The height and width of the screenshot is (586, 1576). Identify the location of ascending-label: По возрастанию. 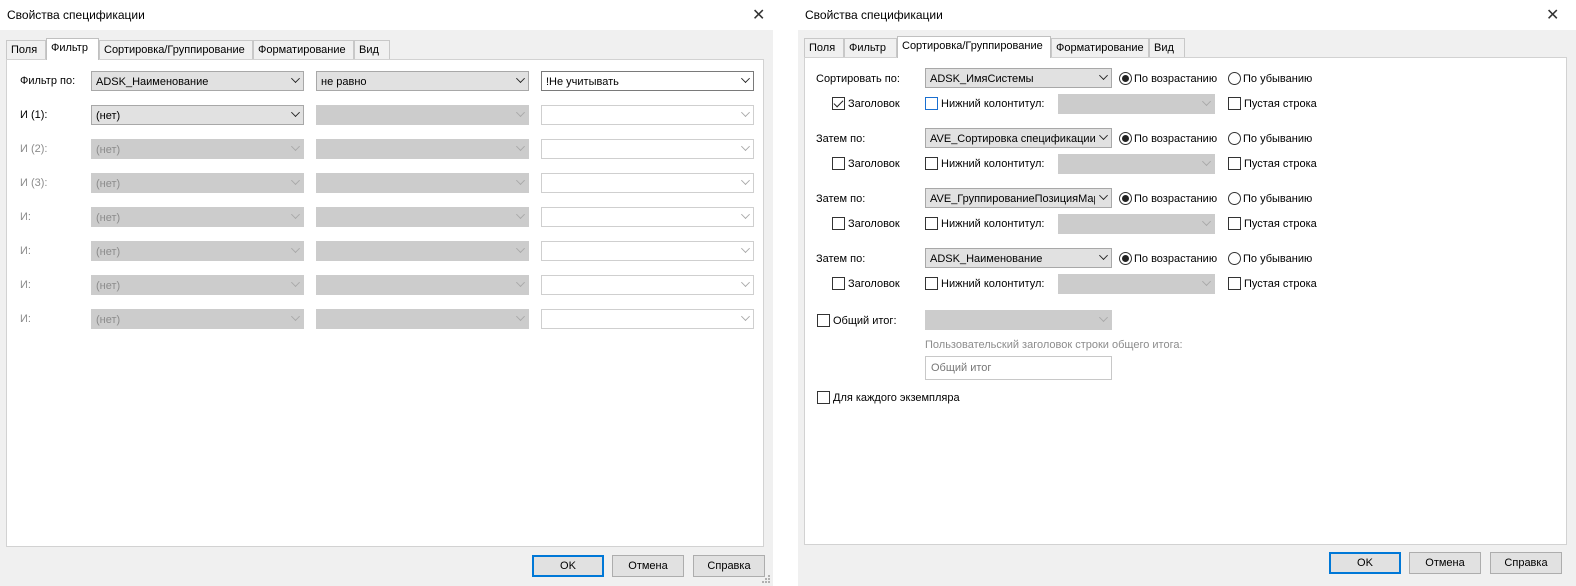
(1176, 139).